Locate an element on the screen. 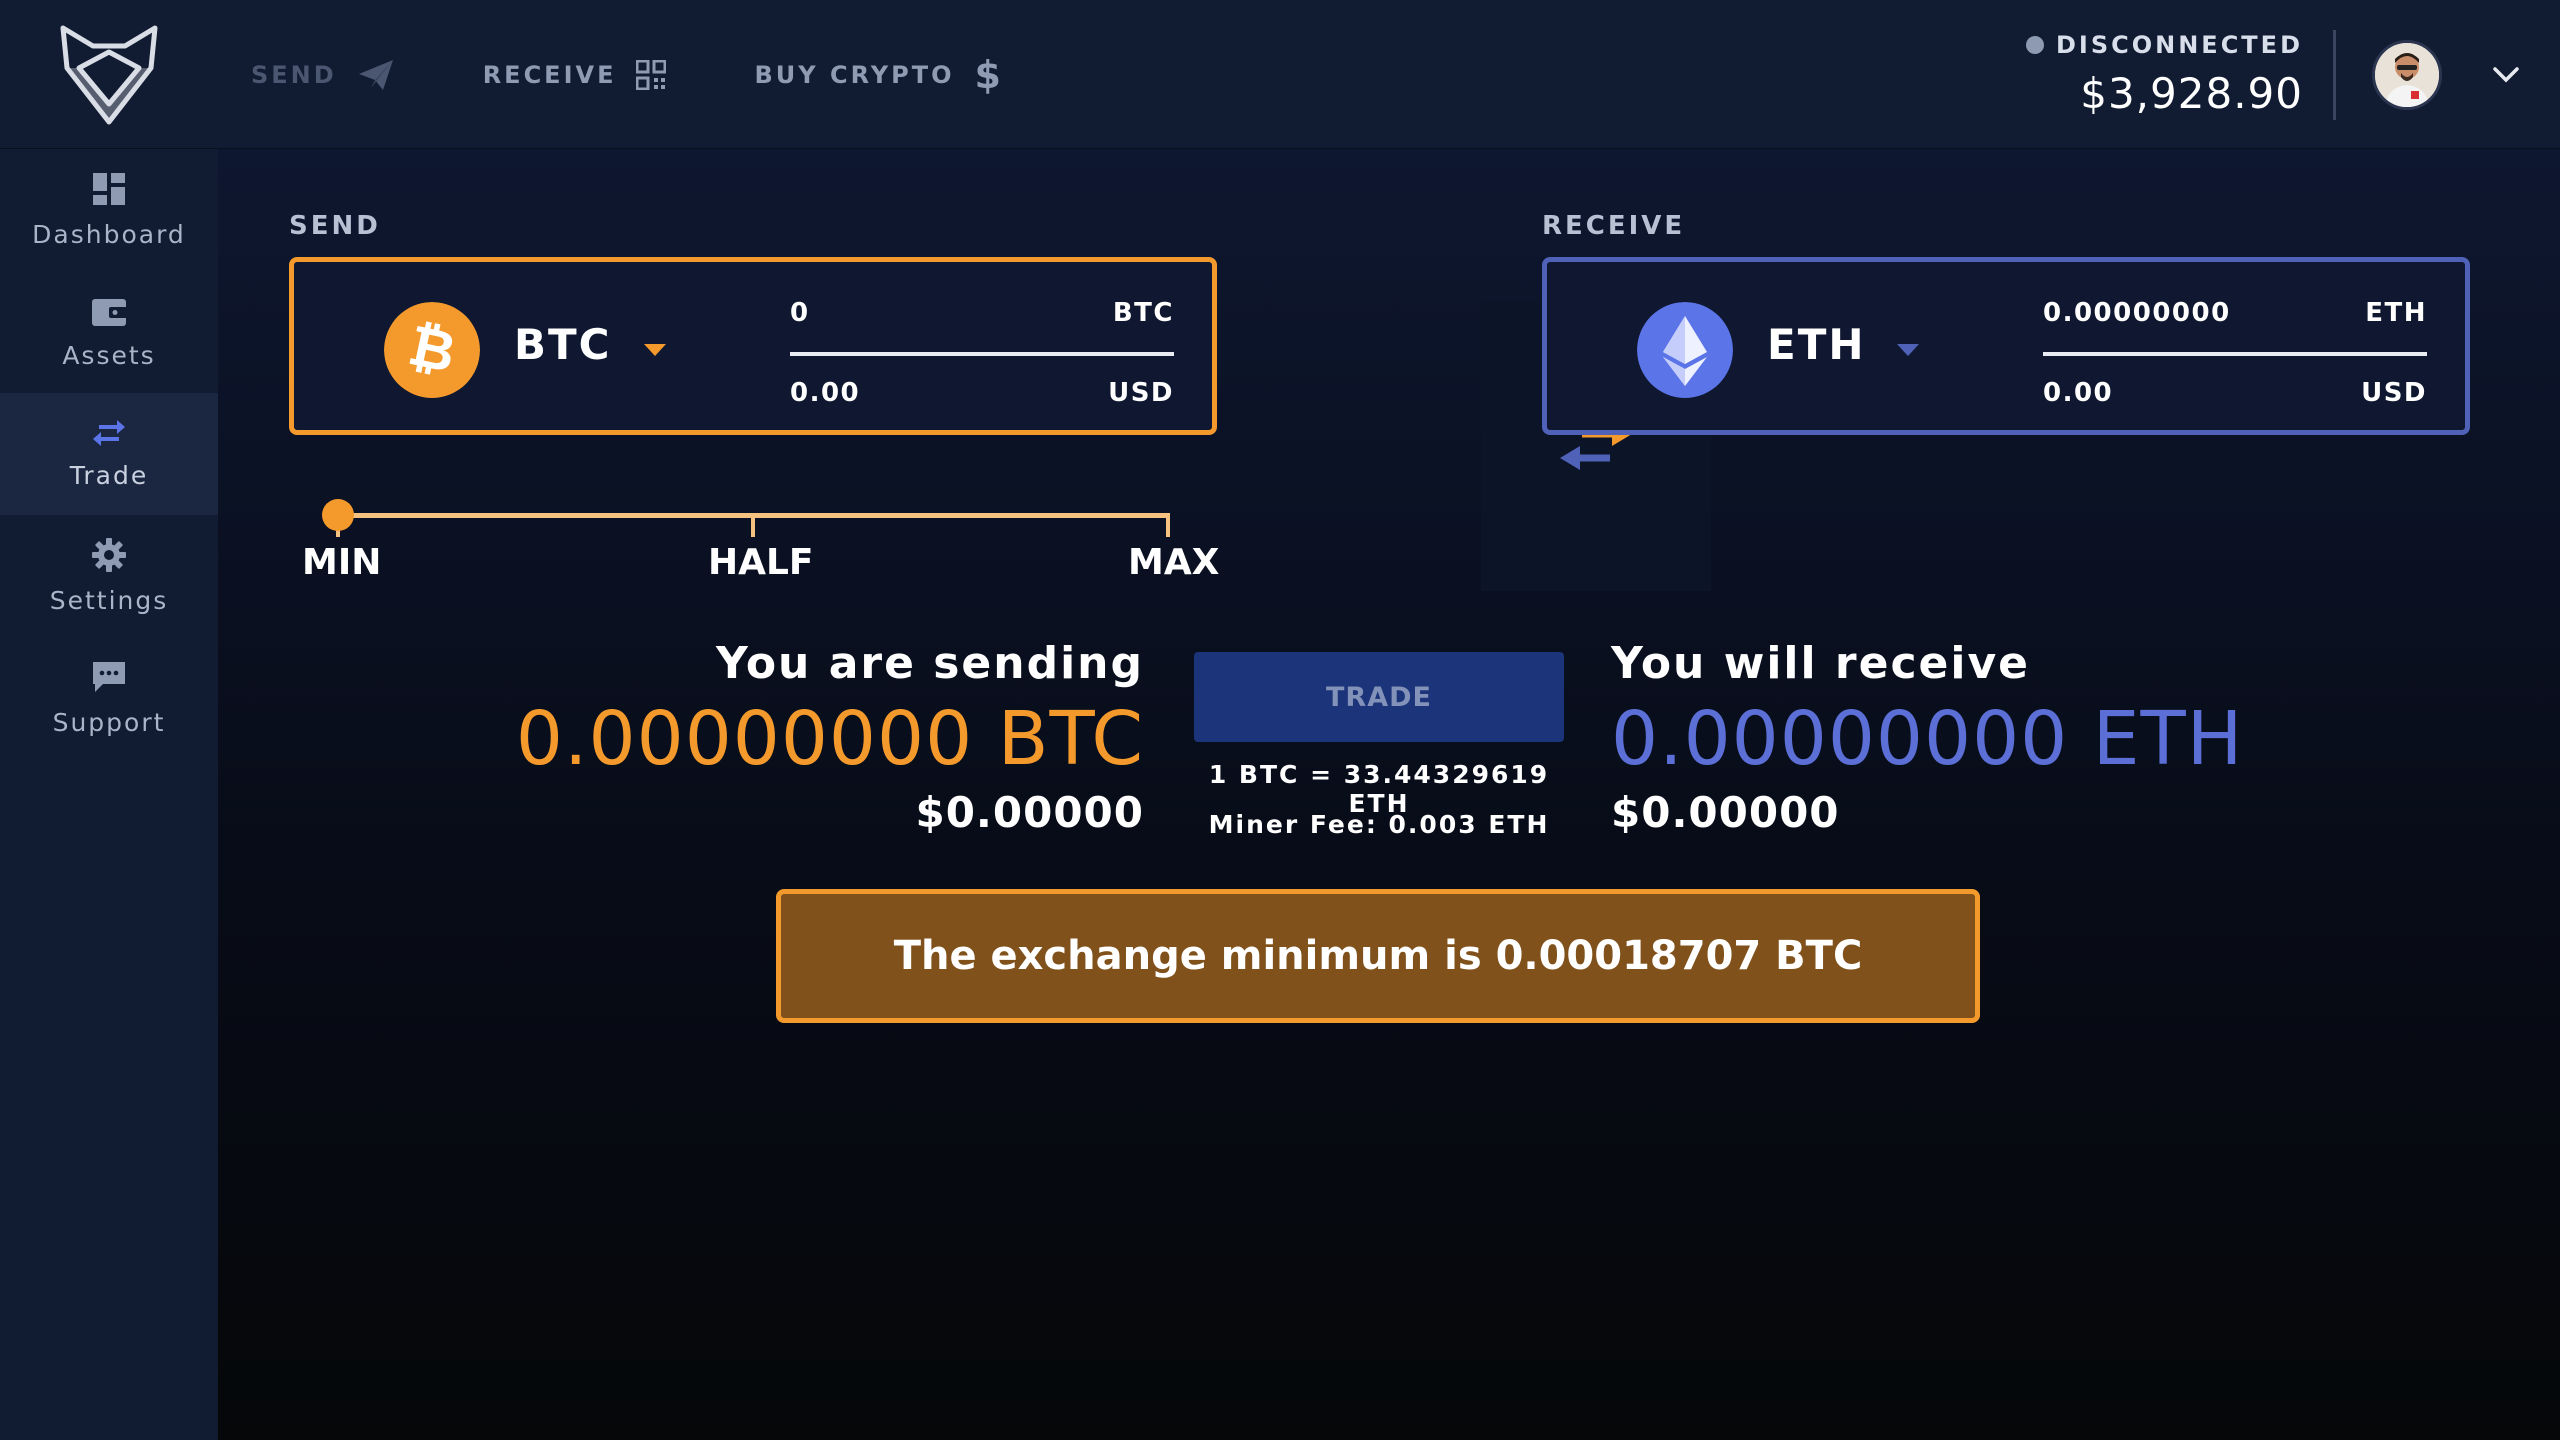 The image size is (2560, 1440). send-coin-select: BTC is located at coordinates (563, 344).